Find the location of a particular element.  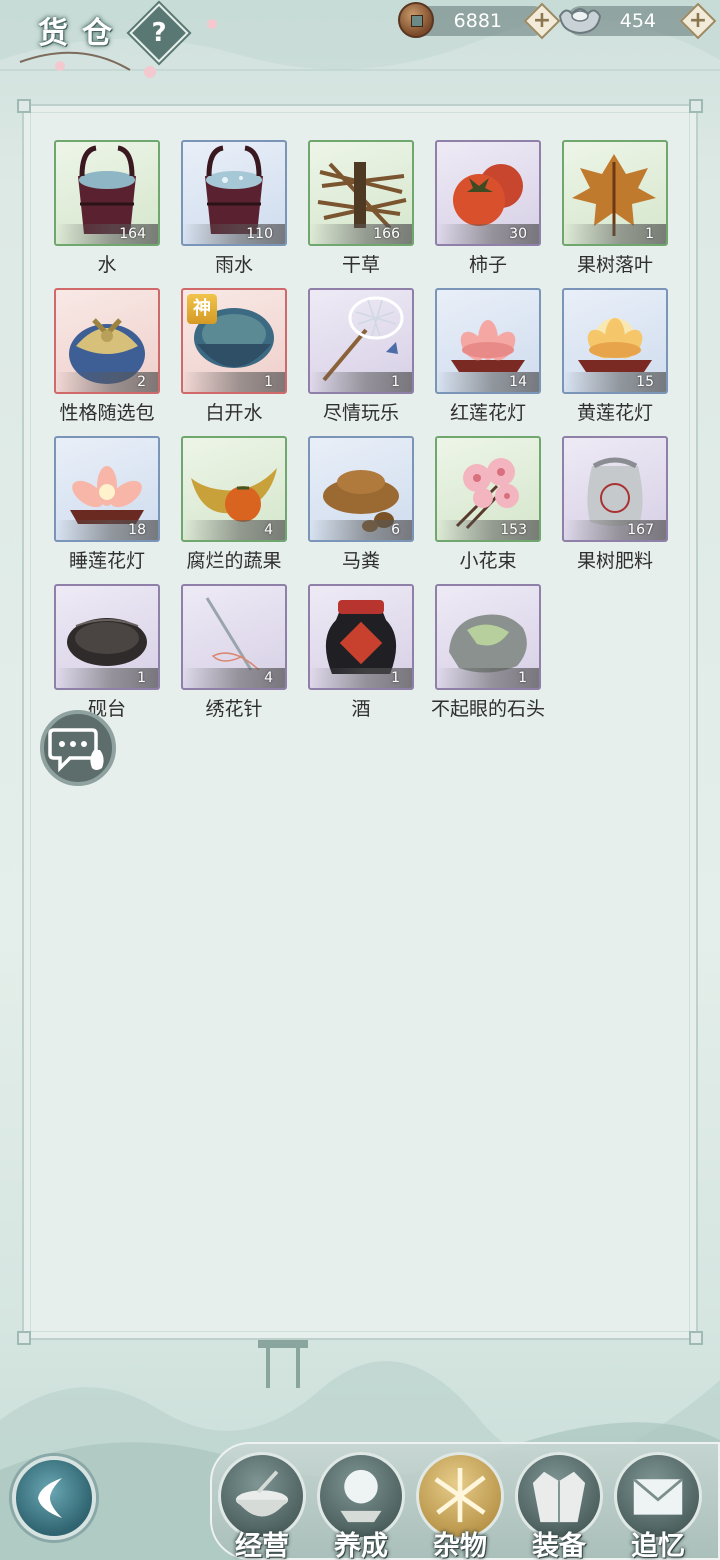

inventory-item: 166 干草 is located at coordinates (361, 208).